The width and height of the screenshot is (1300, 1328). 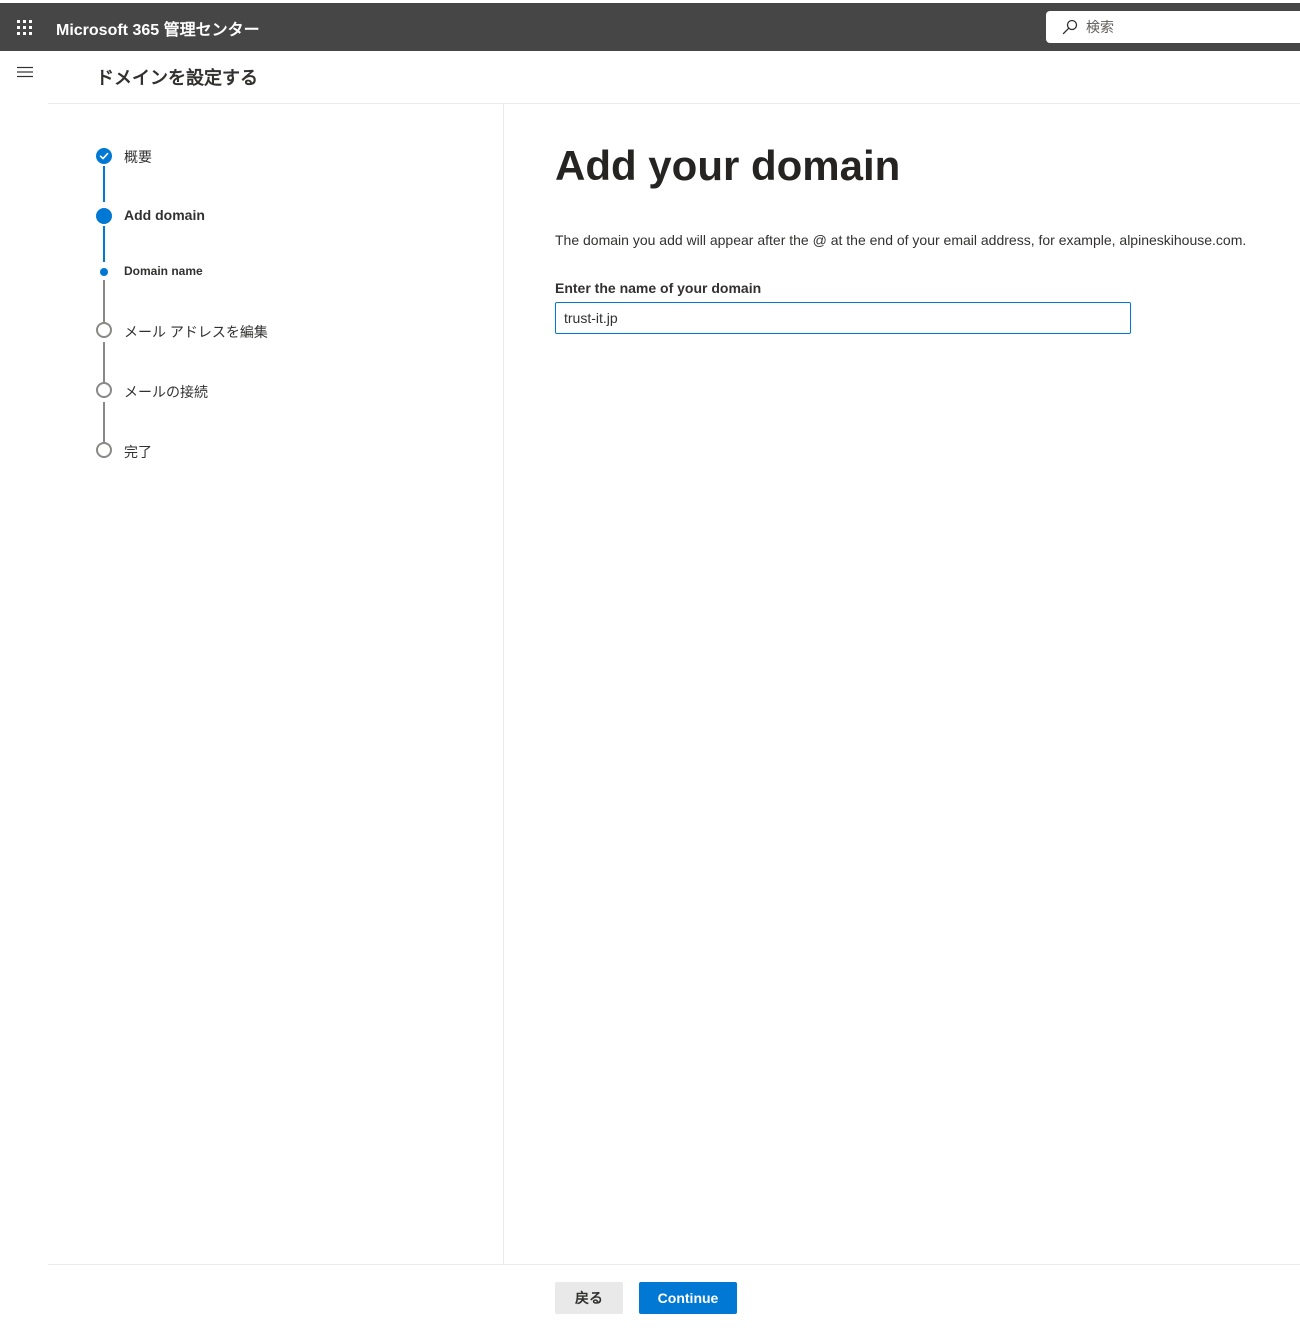 What do you see at coordinates (503, 684) in the screenshot?
I see `panel-divider` at bounding box center [503, 684].